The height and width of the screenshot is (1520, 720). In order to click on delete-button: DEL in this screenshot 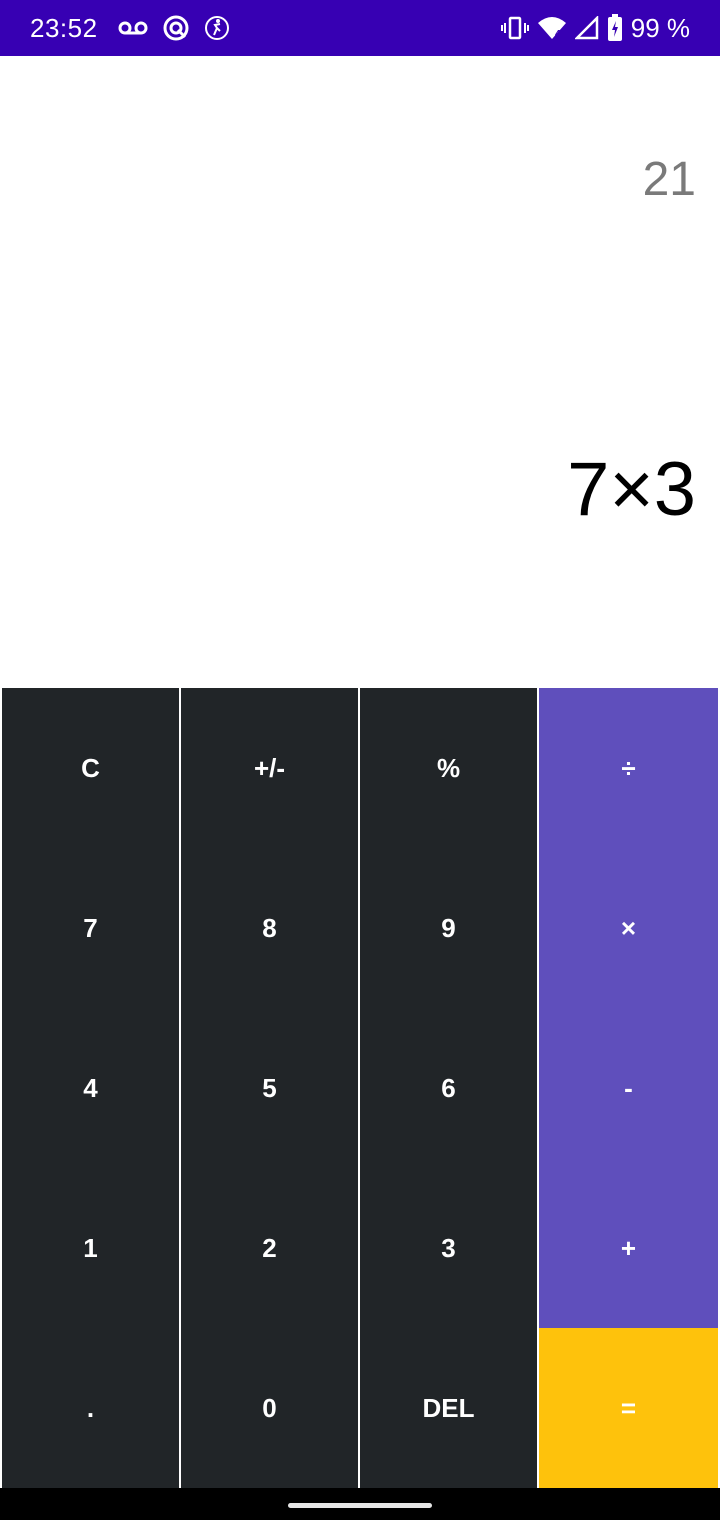, I will do `click(448, 1408)`.